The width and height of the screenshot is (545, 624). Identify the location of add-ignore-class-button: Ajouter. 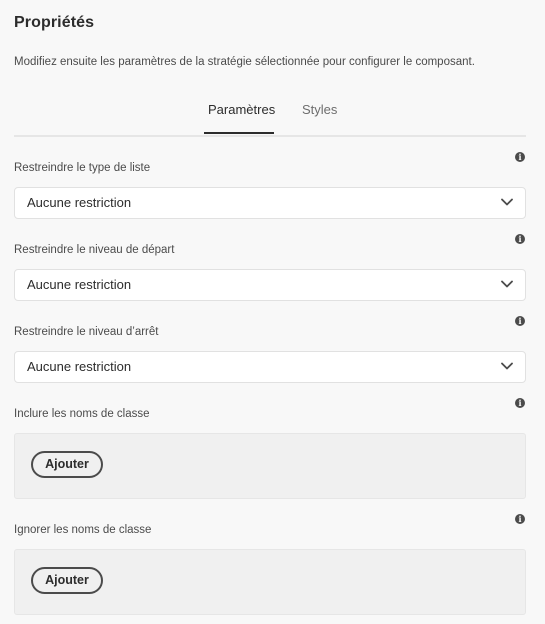
(67, 580).